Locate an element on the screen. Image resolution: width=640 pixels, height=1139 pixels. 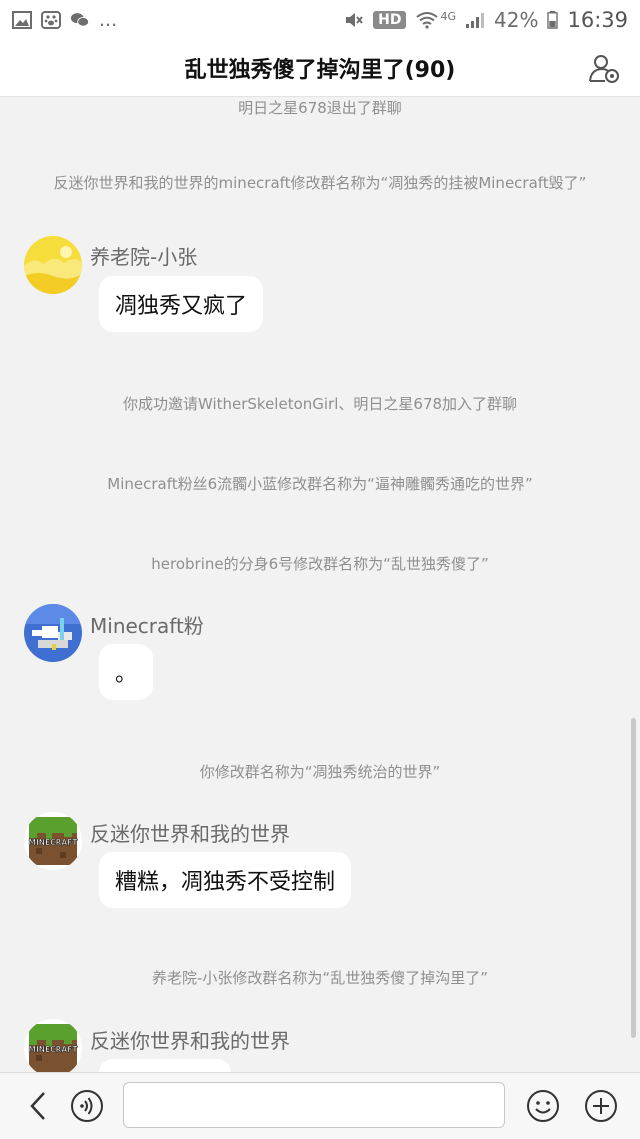
sender-name: 养老院-小张 is located at coordinates (144, 257).